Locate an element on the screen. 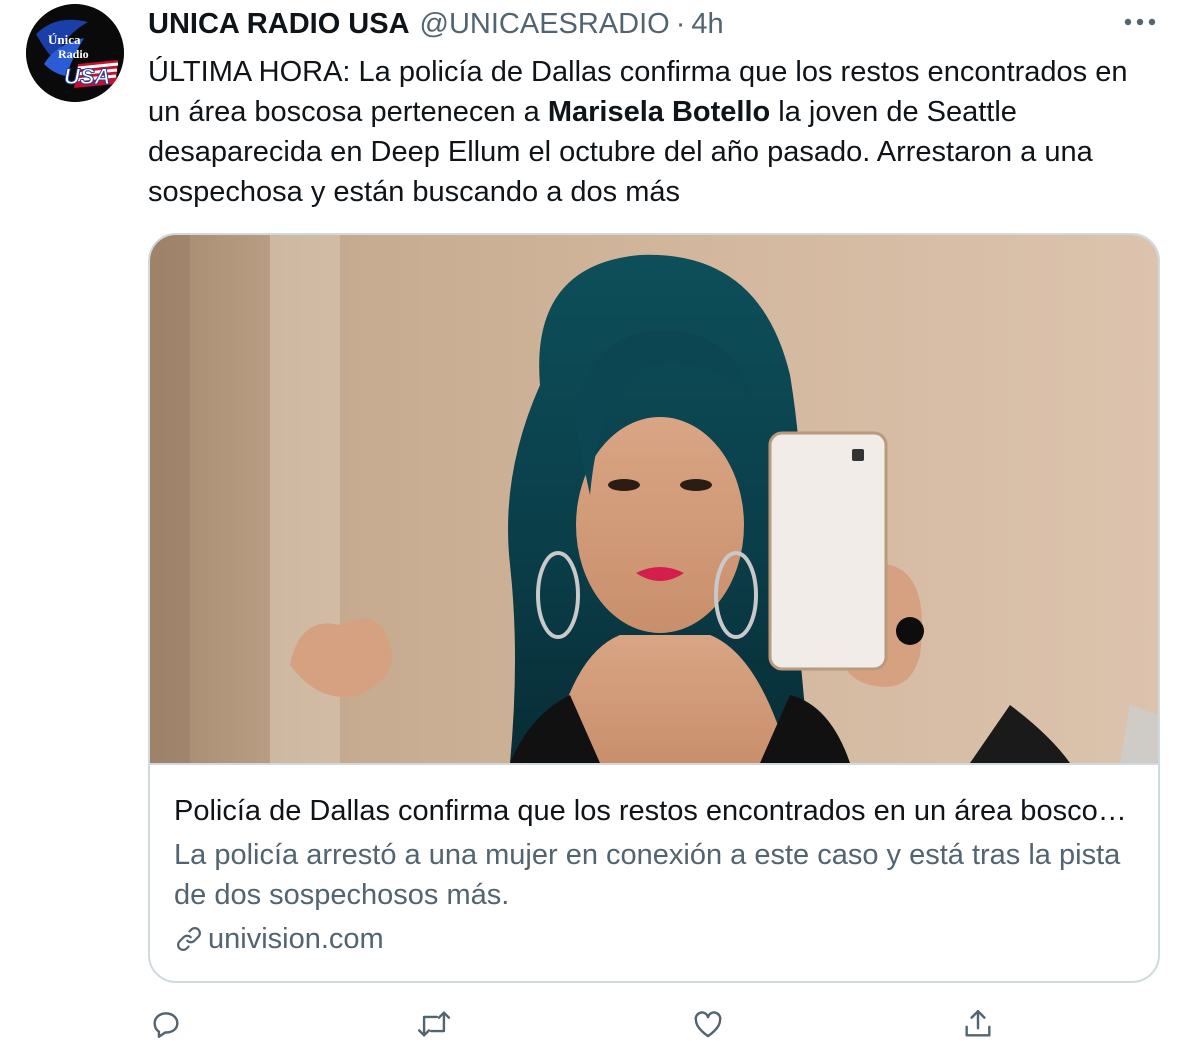  reply-button is located at coordinates (166, 1024).